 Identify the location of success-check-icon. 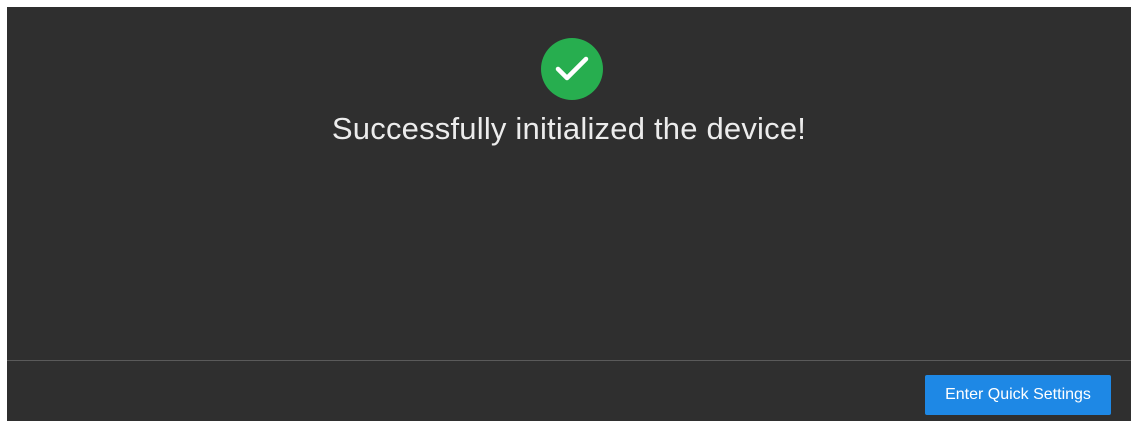
(572, 69).